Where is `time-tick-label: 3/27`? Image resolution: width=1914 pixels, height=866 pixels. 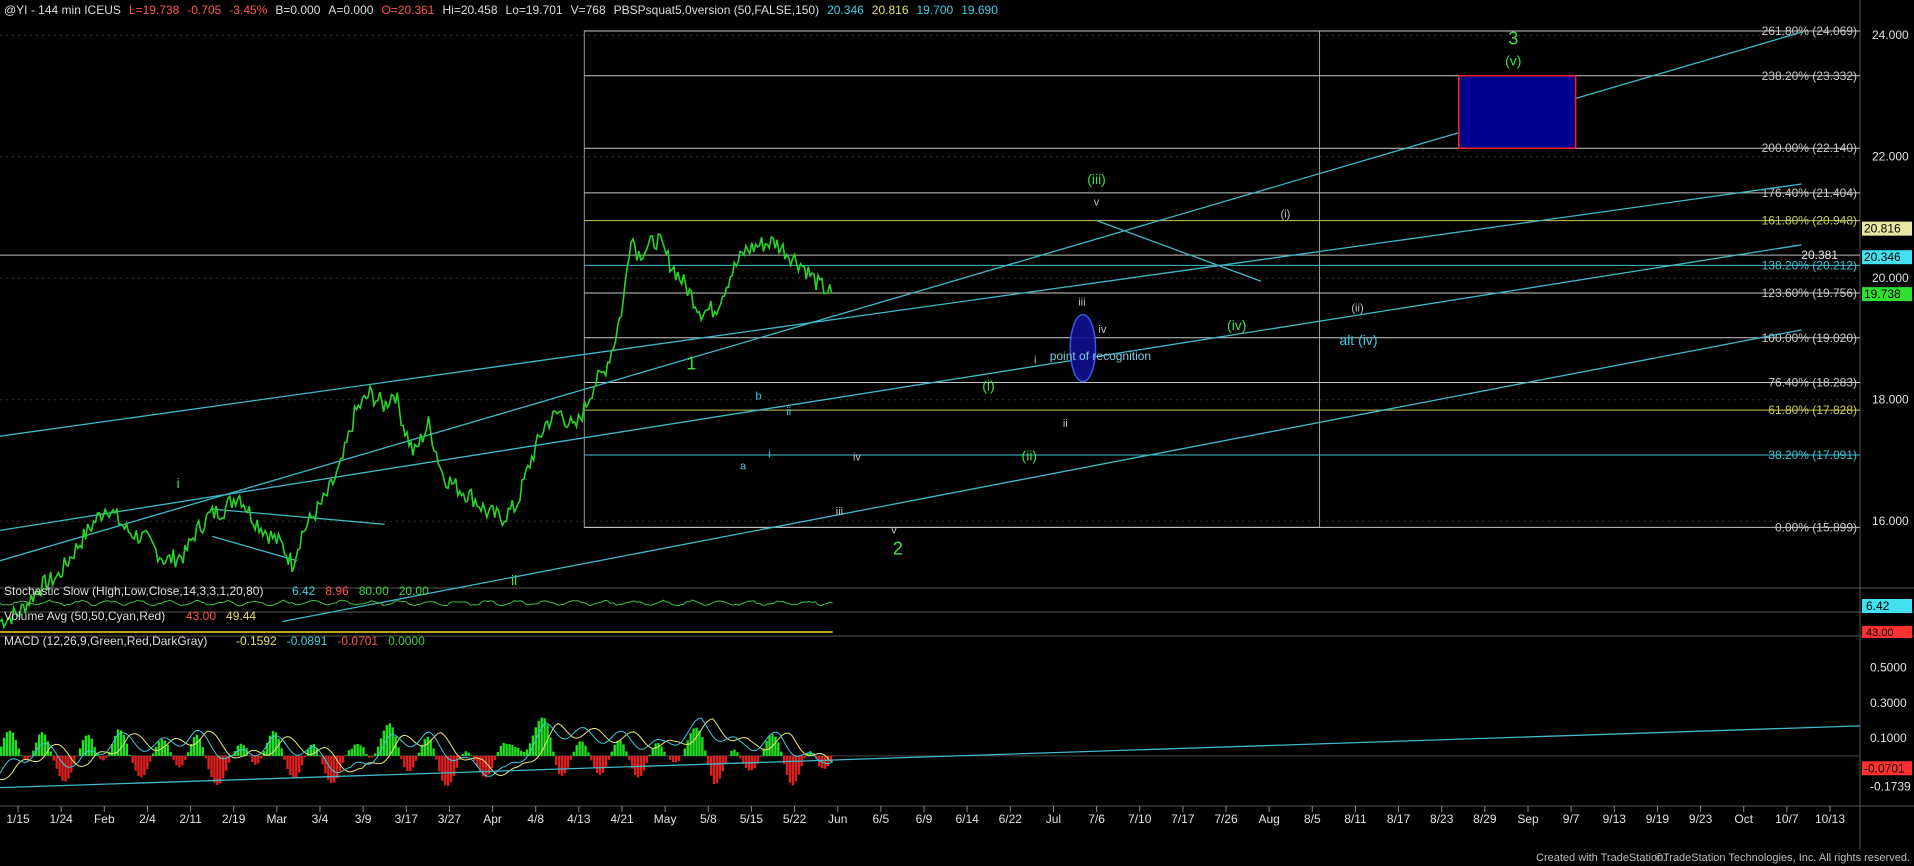
time-tick-label: 3/27 is located at coordinates (450, 819).